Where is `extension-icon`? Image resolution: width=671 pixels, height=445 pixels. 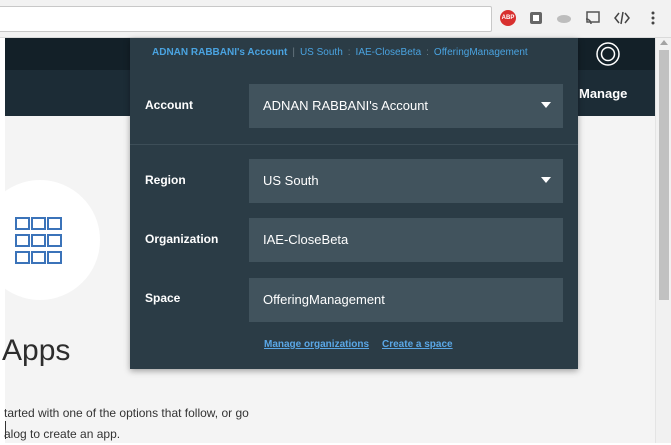
extension-icon is located at coordinates (536, 18).